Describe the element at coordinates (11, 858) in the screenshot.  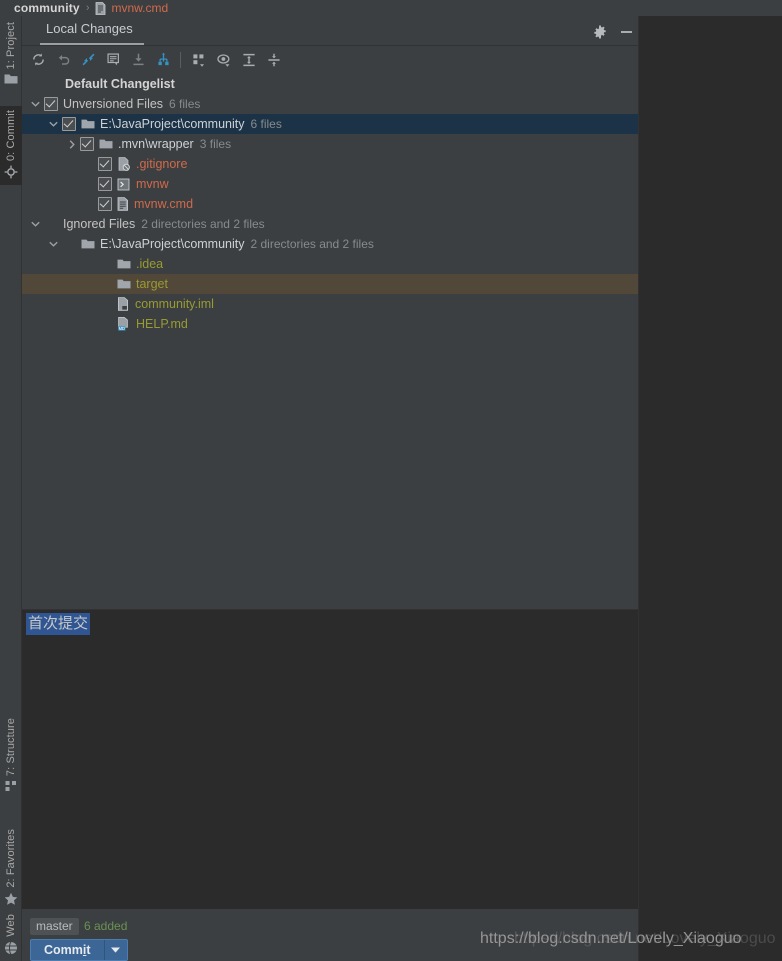
I see `sidebar-item-favorites-label: 2: Favorites` at that location.